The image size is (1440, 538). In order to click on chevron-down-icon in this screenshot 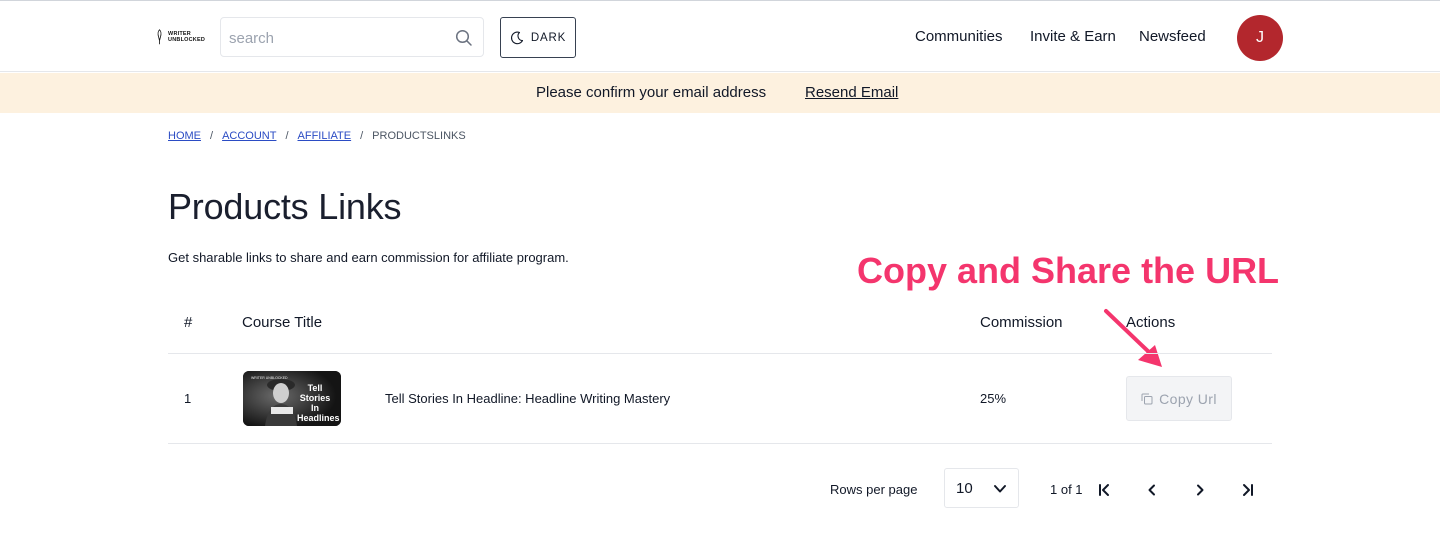, I will do `click(1000, 489)`.